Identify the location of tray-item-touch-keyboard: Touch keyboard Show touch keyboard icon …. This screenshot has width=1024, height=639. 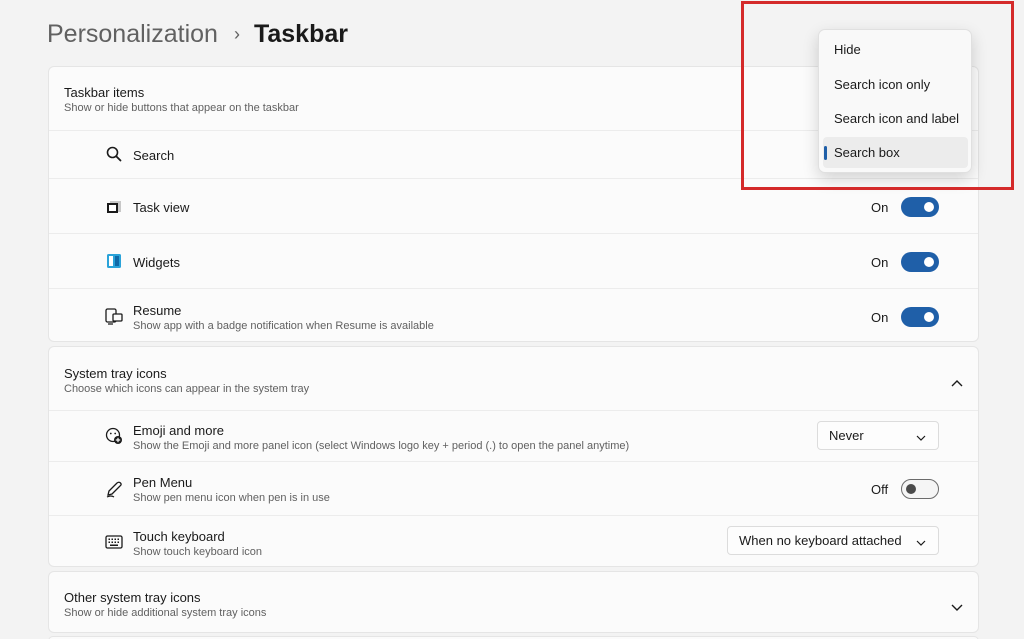
(513, 540).